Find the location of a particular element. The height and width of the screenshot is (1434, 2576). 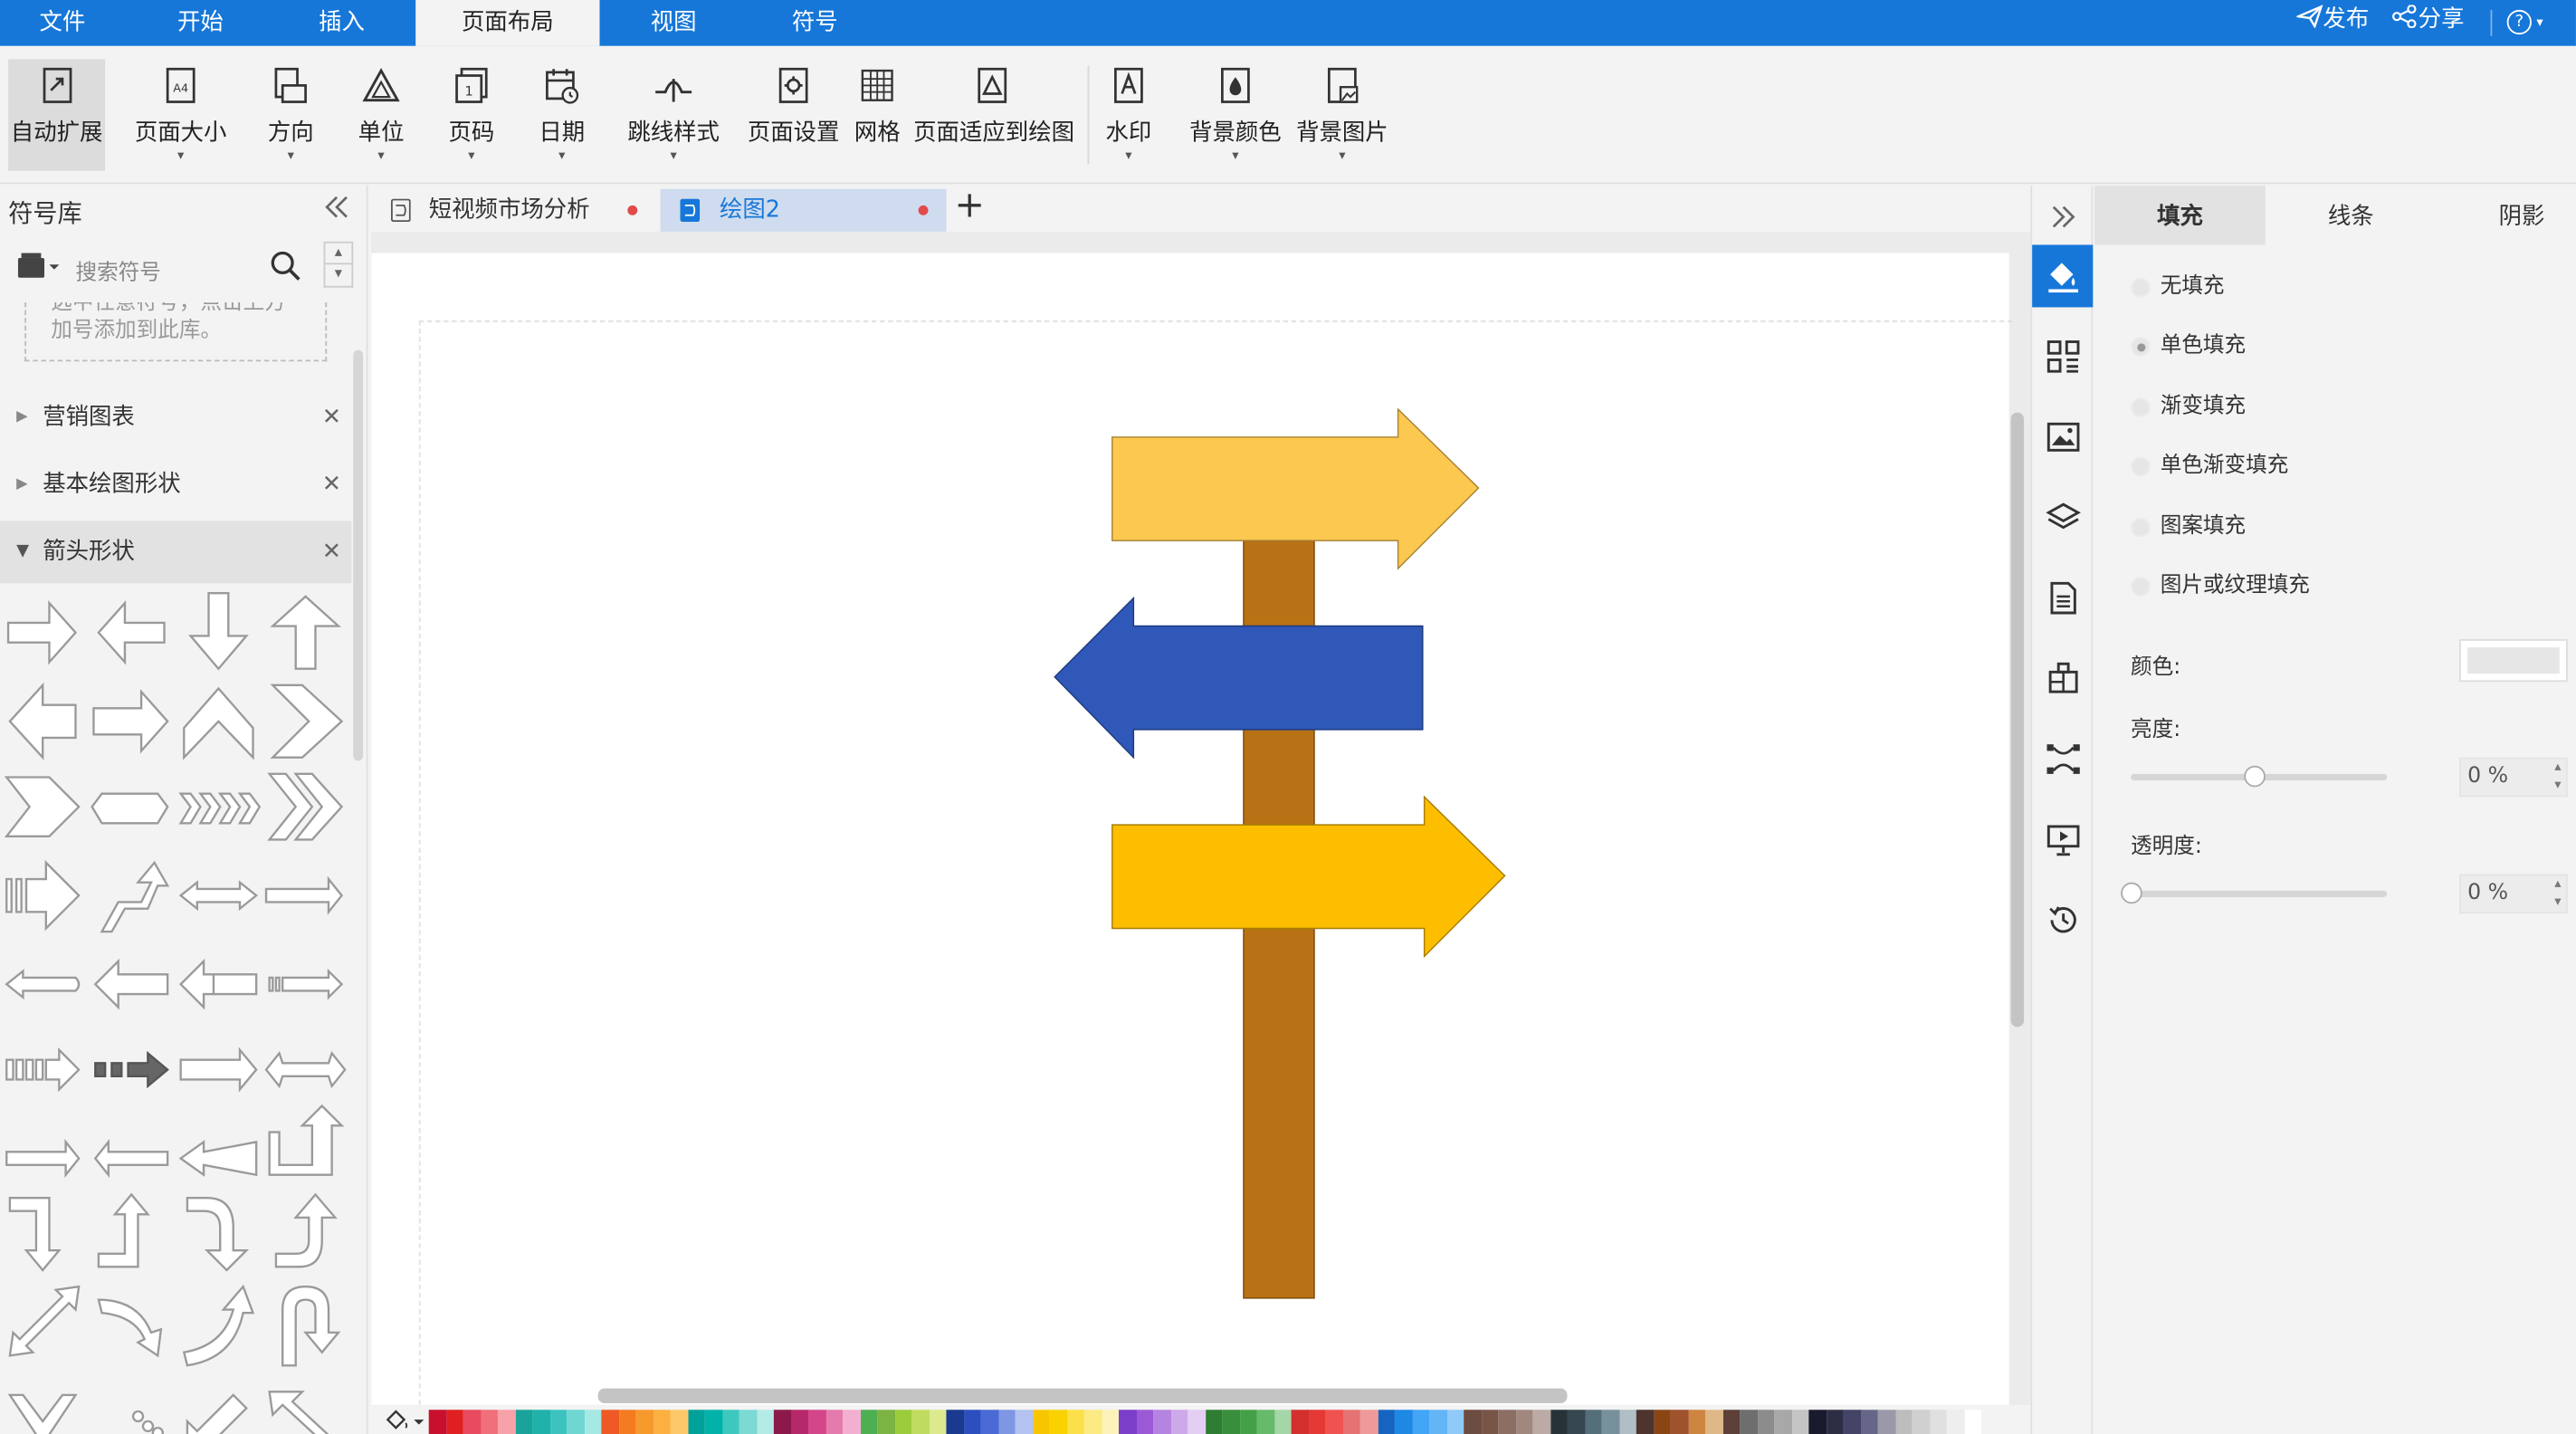

notched-left-arrow-shape is located at coordinates (131, 984).